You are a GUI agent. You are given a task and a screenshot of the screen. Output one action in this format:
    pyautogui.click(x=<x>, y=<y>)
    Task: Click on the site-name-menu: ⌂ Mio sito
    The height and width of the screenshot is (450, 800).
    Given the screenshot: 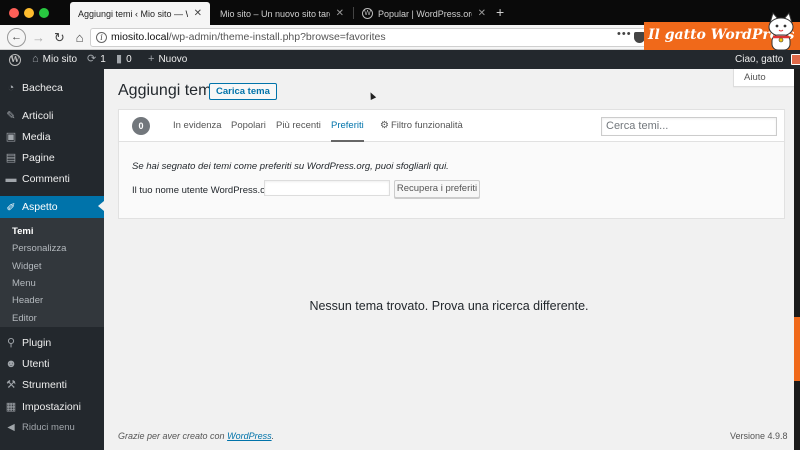 What is the action you would take?
    pyautogui.click(x=54, y=59)
    